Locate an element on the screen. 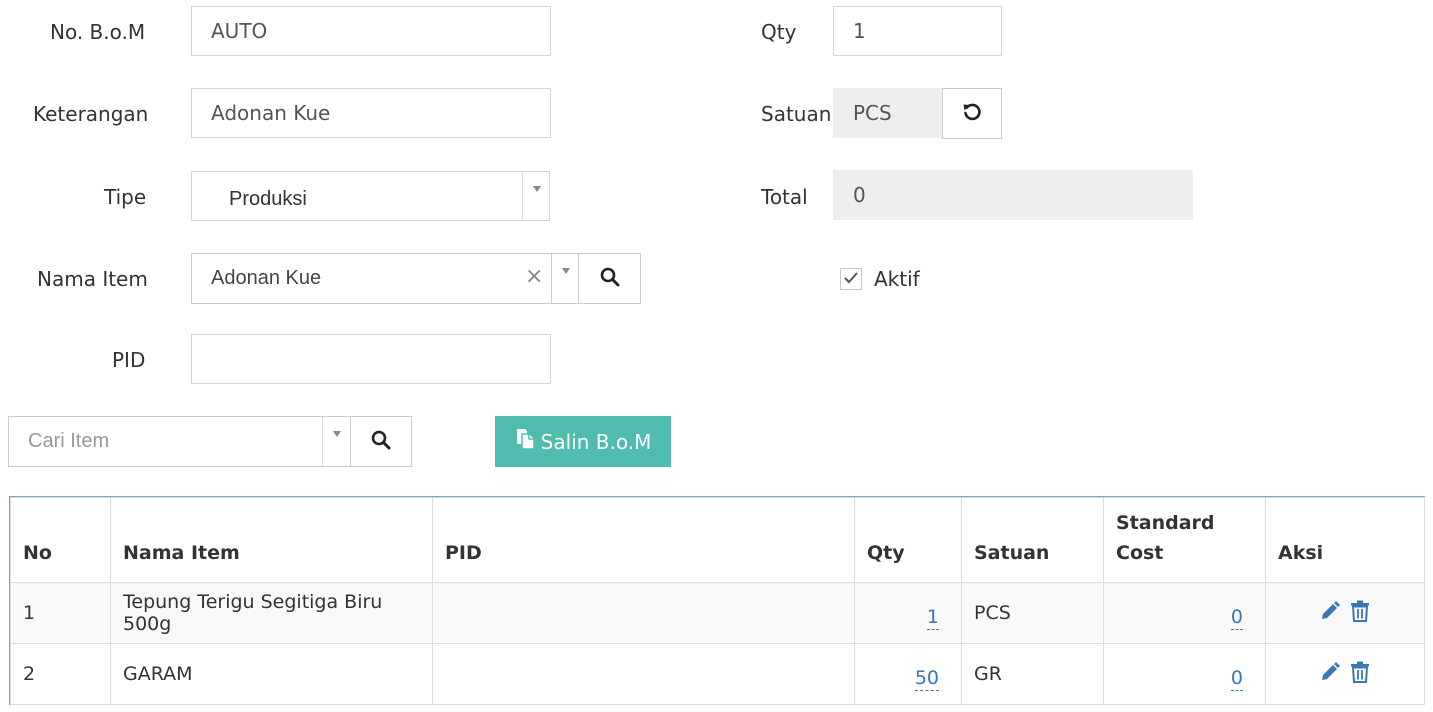 Image resolution: width=1433 pixels, height=712 pixels. qty-label: Qty is located at coordinates (779, 32).